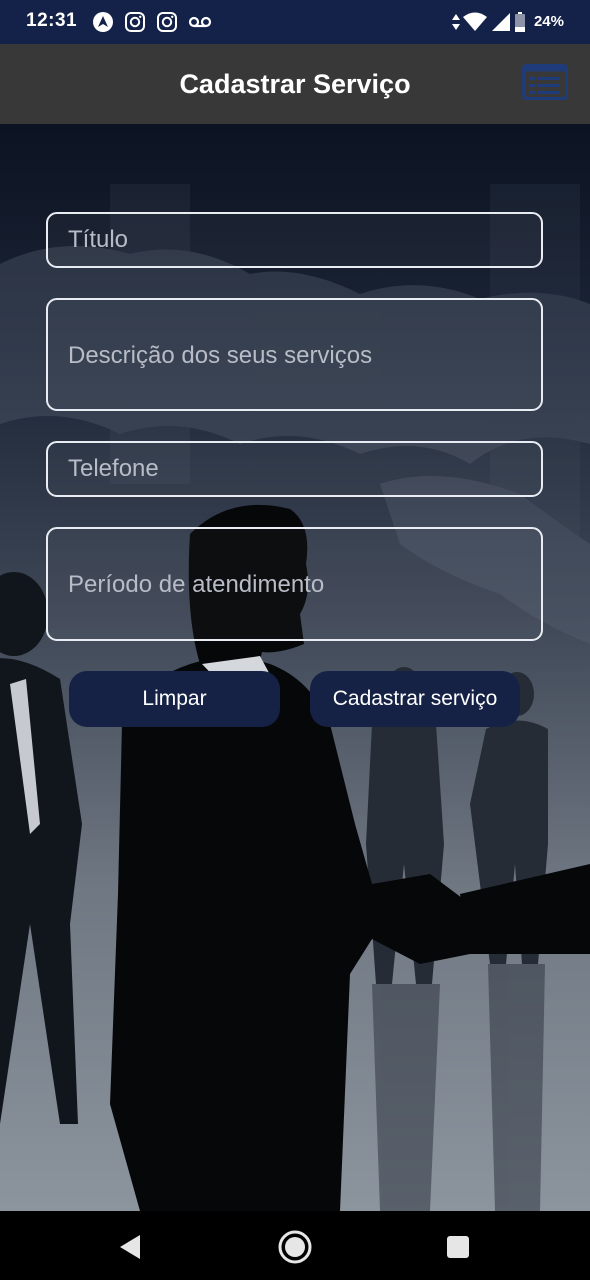 This screenshot has width=590, height=1280. Describe the element at coordinates (548, 21) in the screenshot. I see `battery-percentage: 24%` at that location.